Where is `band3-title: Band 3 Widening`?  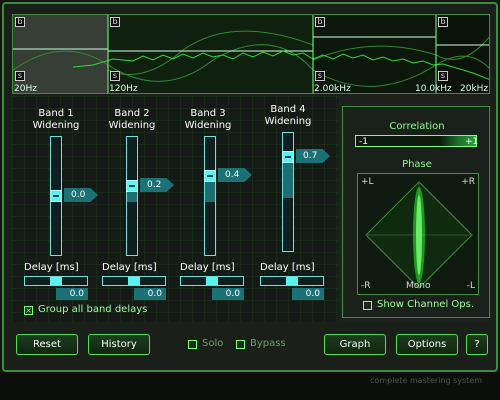 band3-title: Band 3 Widening is located at coordinates (208, 119).